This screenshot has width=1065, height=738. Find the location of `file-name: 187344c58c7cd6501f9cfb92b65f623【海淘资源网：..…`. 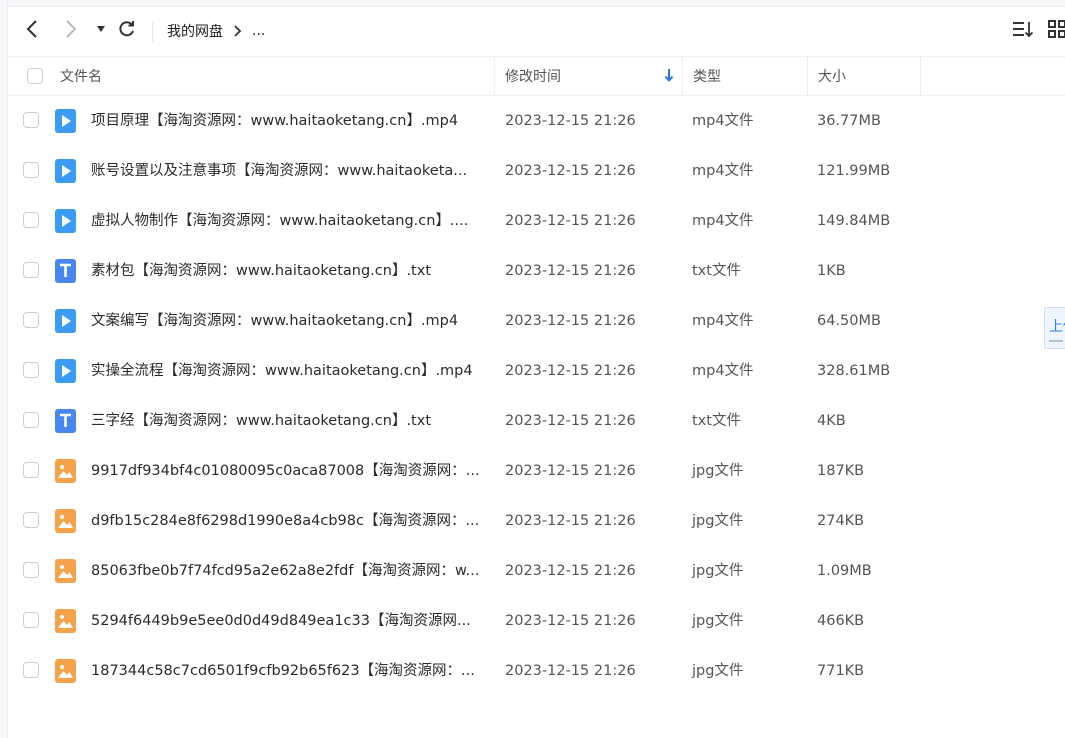

file-name: 187344c58c7cd6501f9cfb92b65f623【海淘资源网：..… is located at coordinates (283, 671).